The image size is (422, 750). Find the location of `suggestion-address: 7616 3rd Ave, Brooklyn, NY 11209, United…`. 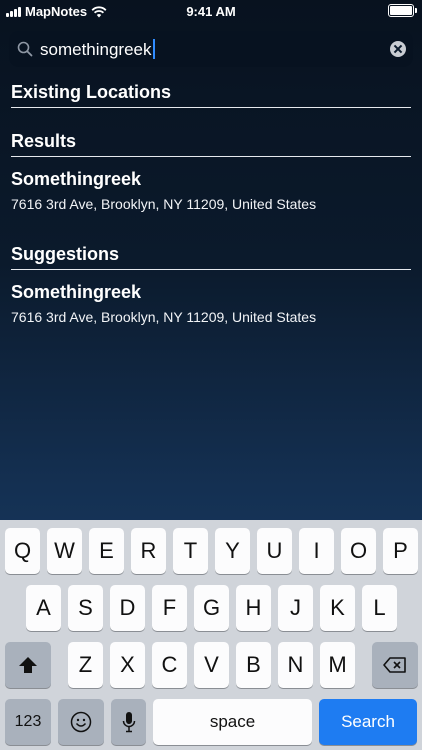

suggestion-address: 7616 3rd Ave, Brooklyn, NY 11209, United… is located at coordinates (164, 317).